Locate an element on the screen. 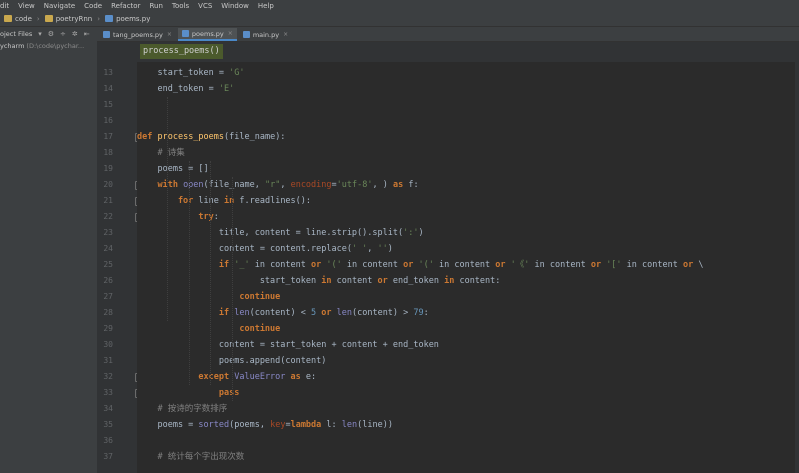  line-number: 18 is located at coordinates (108, 152).